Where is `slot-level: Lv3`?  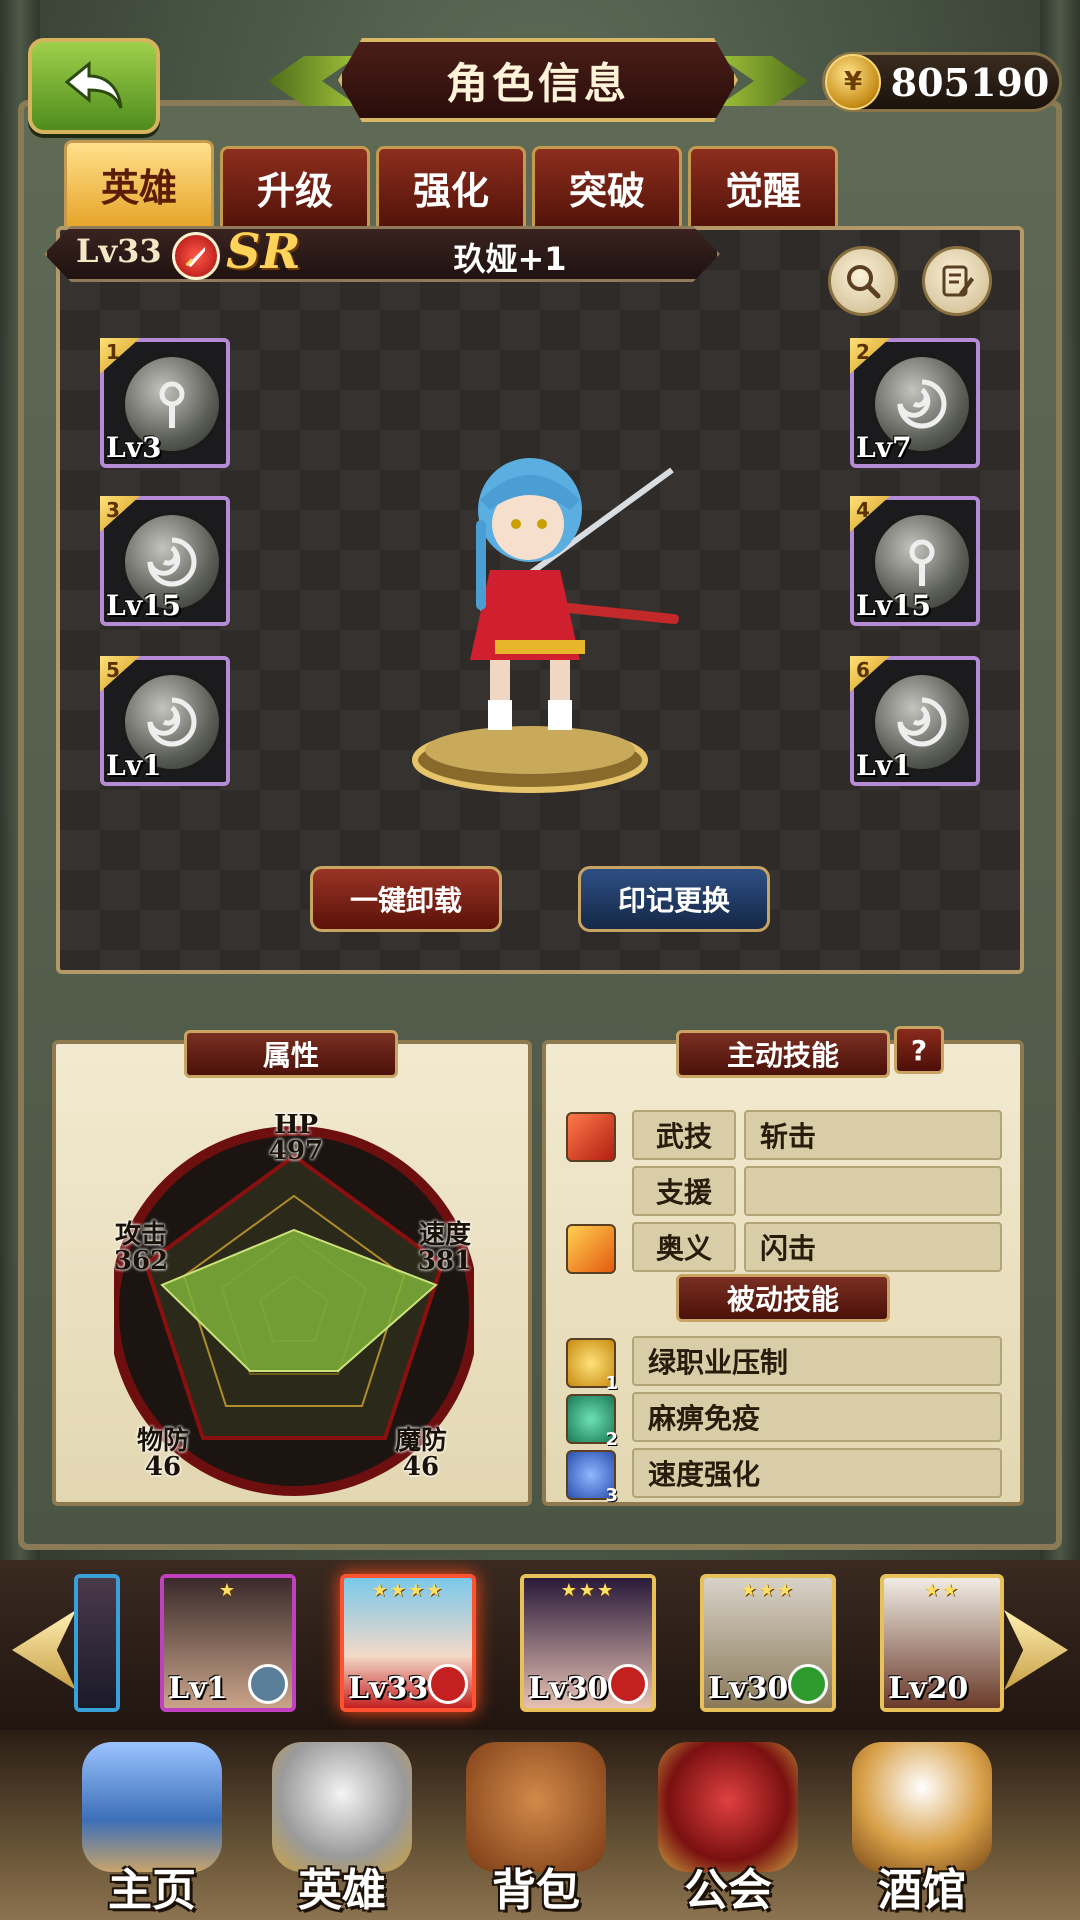
slot-level: Lv3 is located at coordinates (134, 447).